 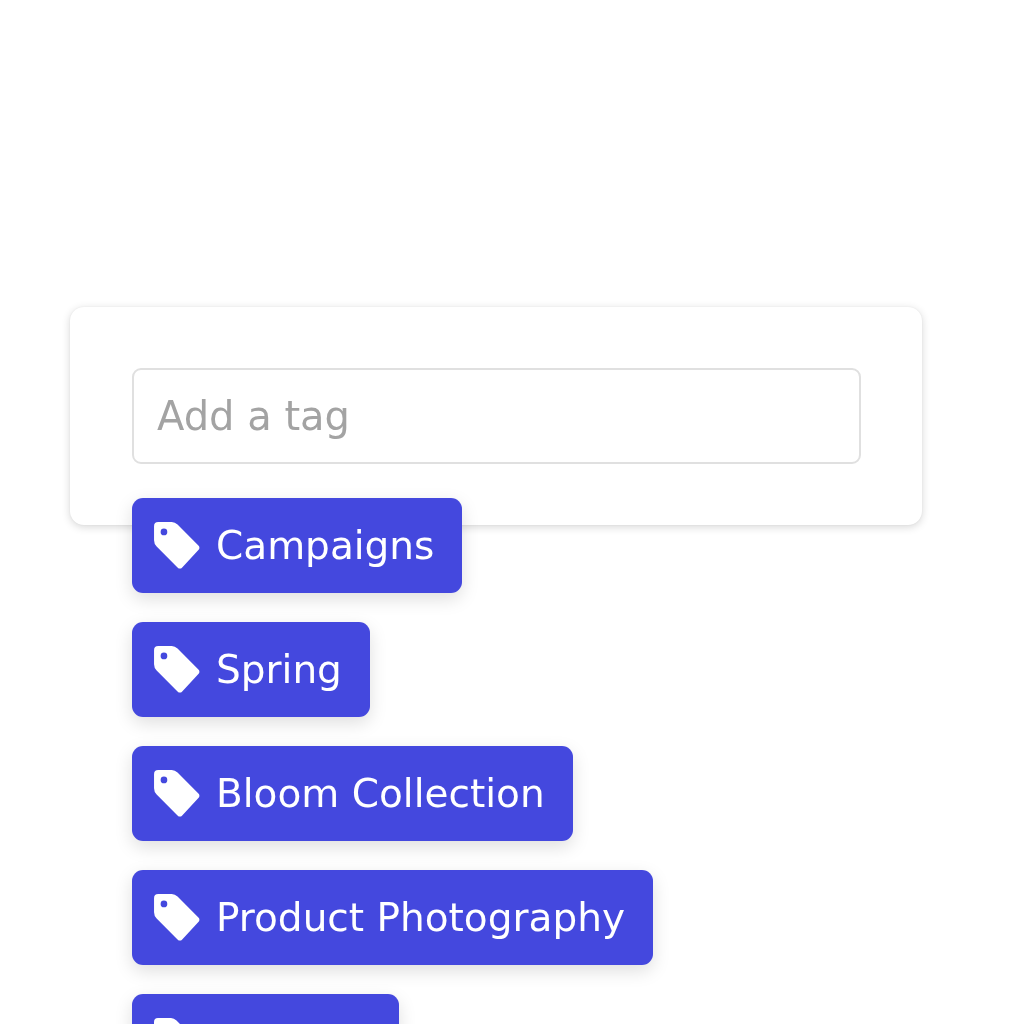 What do you see at coordinates (251, 669) in the screenshot?
I see `tag-chip: Spring` at bounding box center [251, 669].